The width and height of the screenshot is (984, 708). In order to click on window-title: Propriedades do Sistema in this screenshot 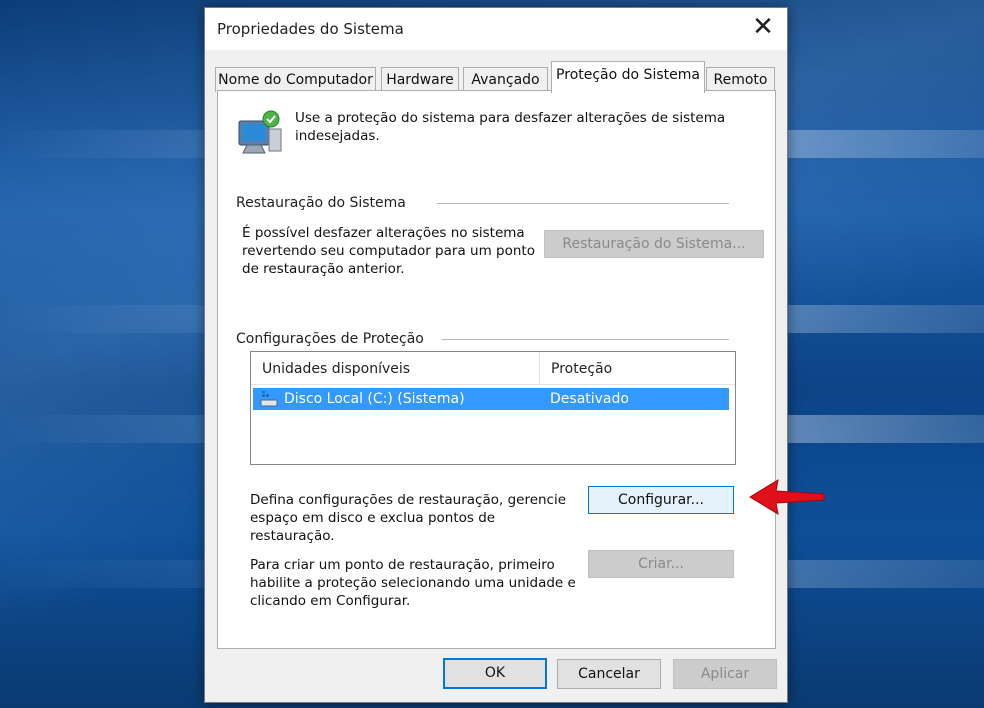, I will do `click(310, 29)`.